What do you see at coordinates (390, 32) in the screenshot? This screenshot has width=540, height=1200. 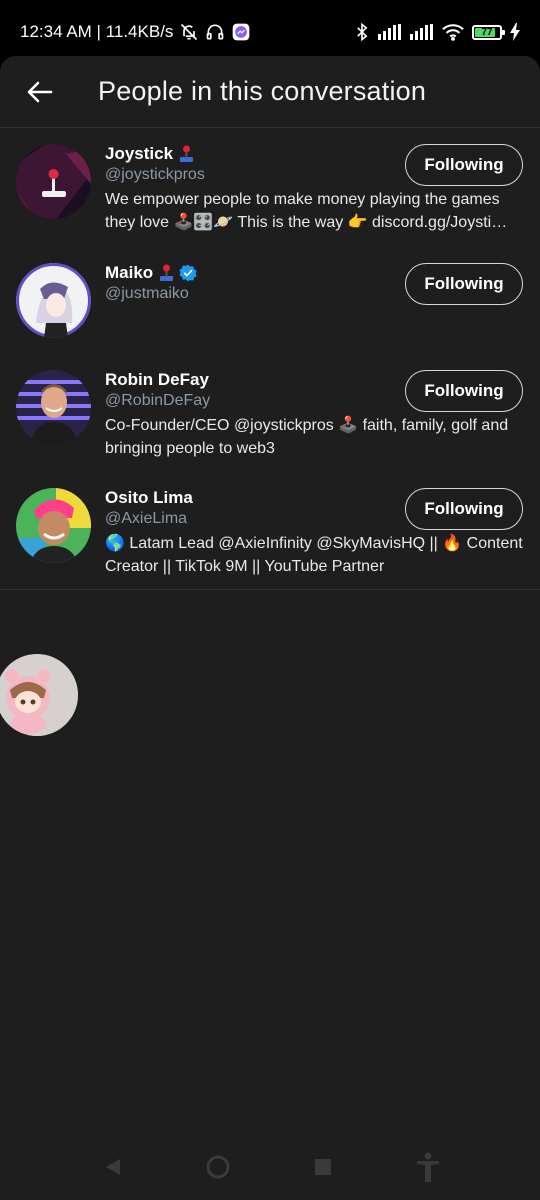 I see `signal-icon` at bounding box center [390, 32].